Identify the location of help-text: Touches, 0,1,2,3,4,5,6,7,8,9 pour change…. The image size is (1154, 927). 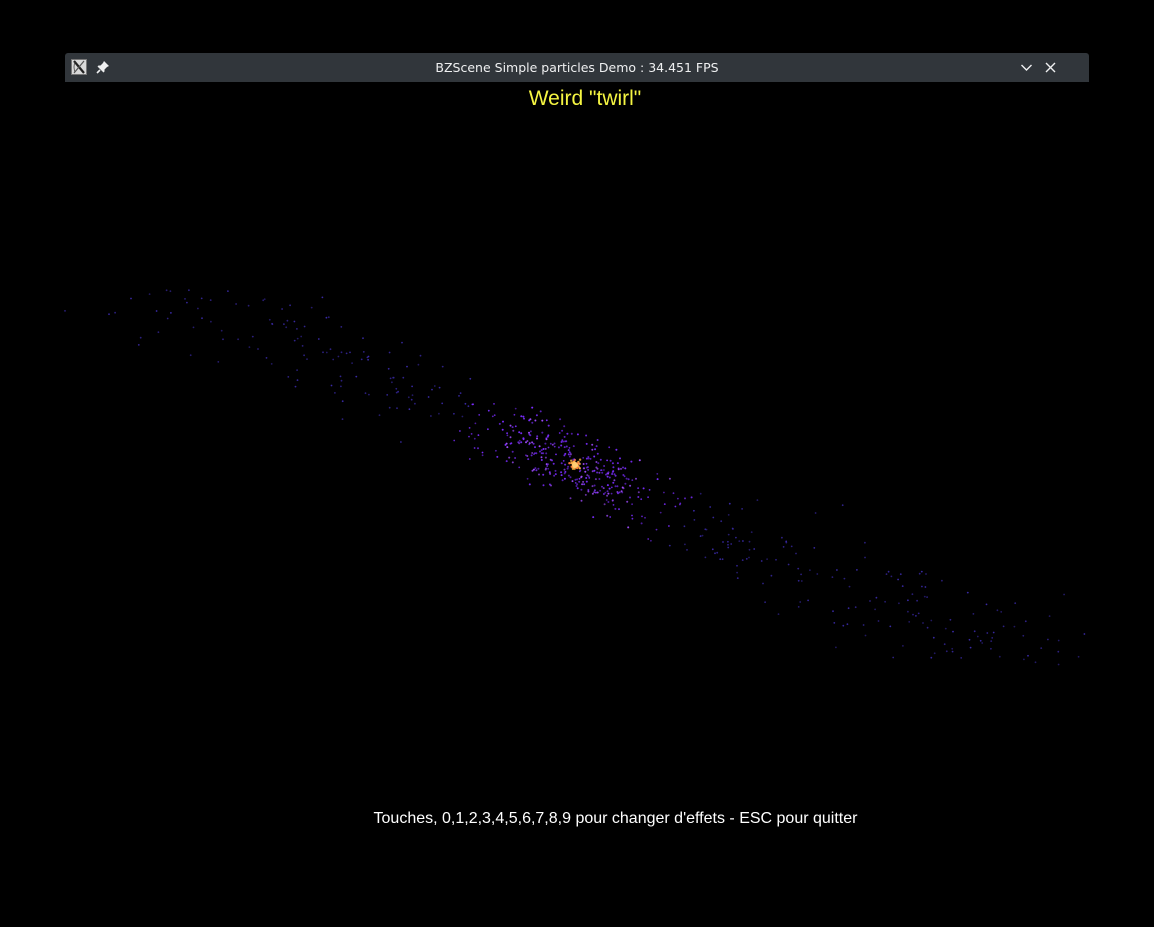
(615, 818).